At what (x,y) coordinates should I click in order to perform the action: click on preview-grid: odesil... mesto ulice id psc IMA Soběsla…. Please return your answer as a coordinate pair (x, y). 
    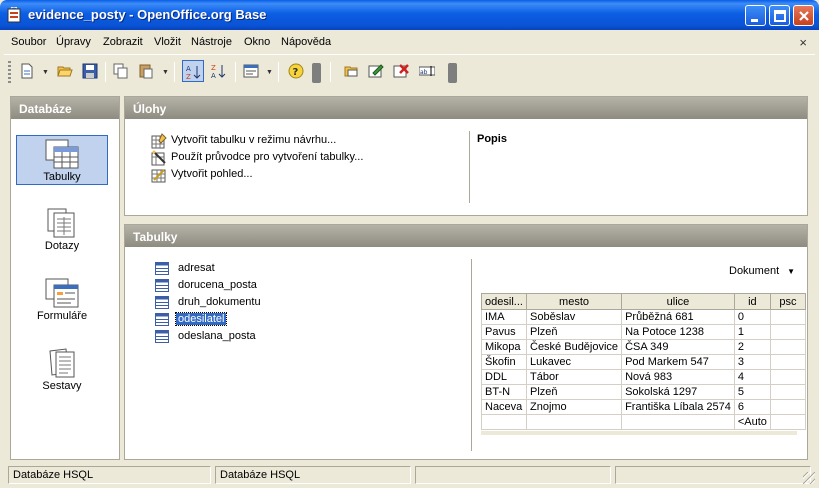
    Looking at the image, I should click on (643, 361).